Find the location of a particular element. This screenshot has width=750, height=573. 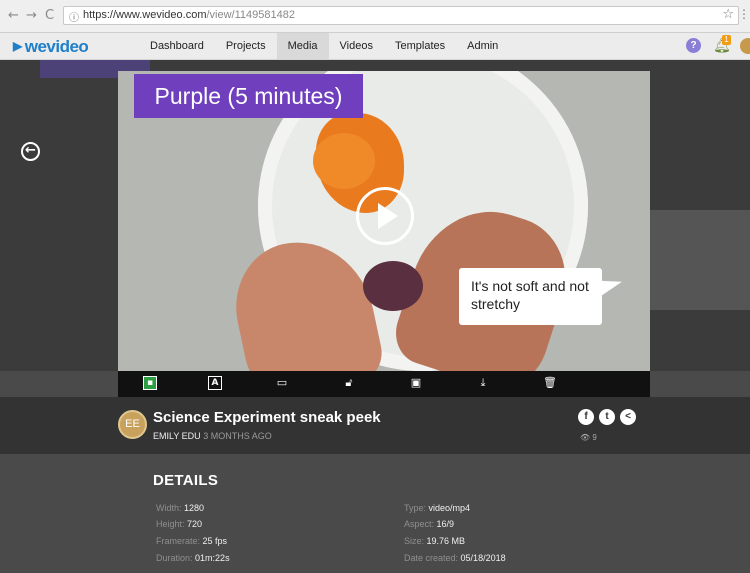

eye-icon: 👁︎ is located at coordinates (585, 437).